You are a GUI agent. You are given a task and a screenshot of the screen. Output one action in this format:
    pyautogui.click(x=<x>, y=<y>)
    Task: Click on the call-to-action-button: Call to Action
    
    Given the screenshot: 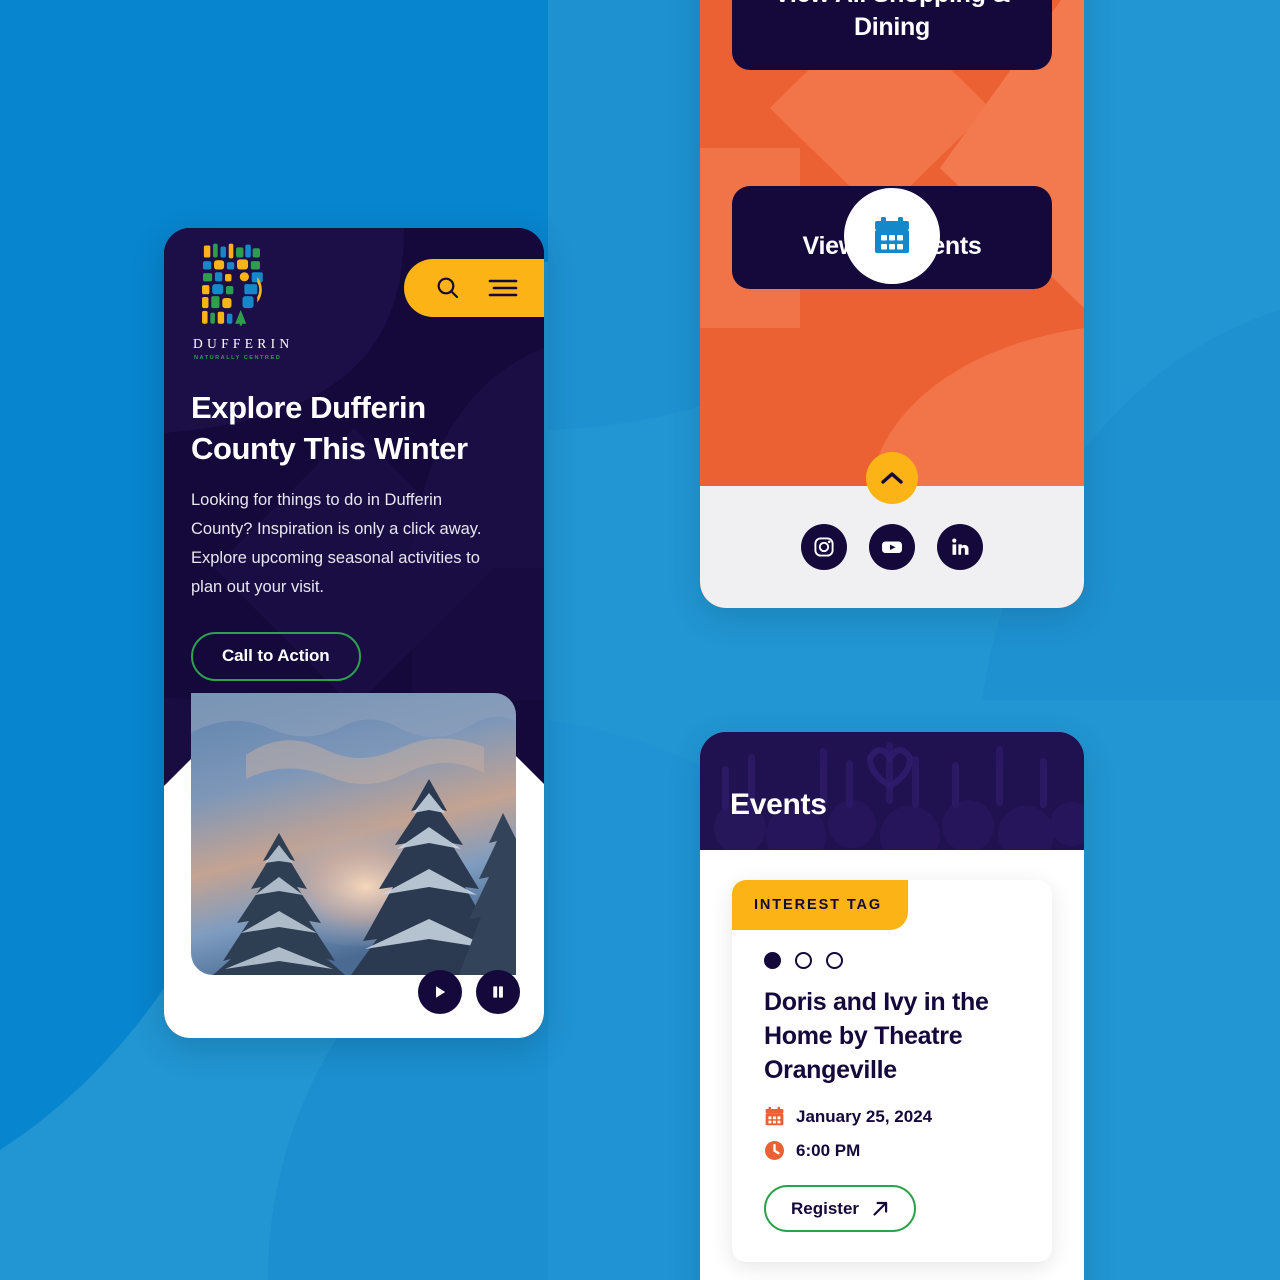 What is the action you would take?
    pyautogui.click(x=276, y=656)
    